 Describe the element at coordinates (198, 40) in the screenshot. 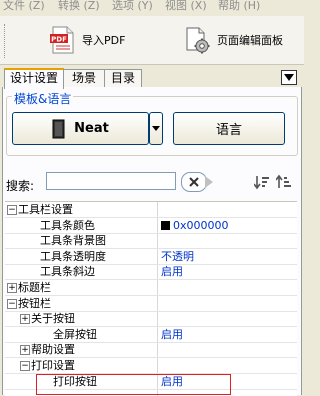

I see `page-settings-icon` at that location.